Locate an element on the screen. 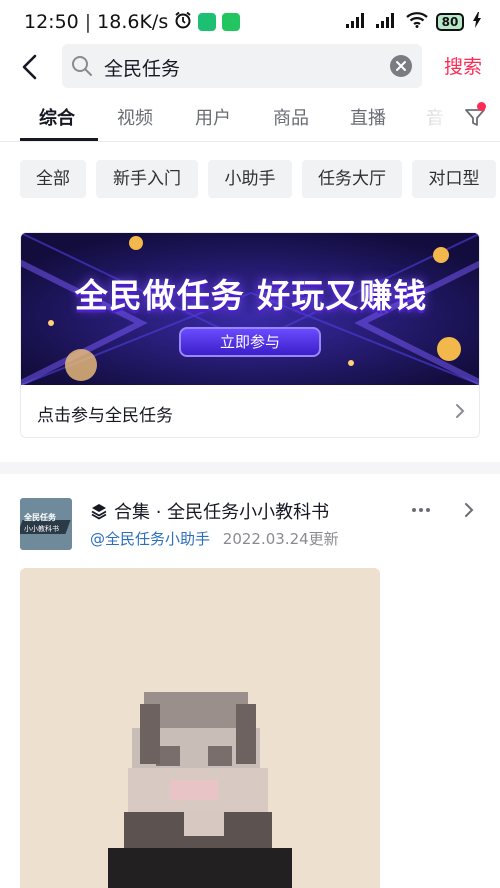 This screenshot has width=500, height=888. chip-assistant: 小助手 is located at coordinates (250, 179).